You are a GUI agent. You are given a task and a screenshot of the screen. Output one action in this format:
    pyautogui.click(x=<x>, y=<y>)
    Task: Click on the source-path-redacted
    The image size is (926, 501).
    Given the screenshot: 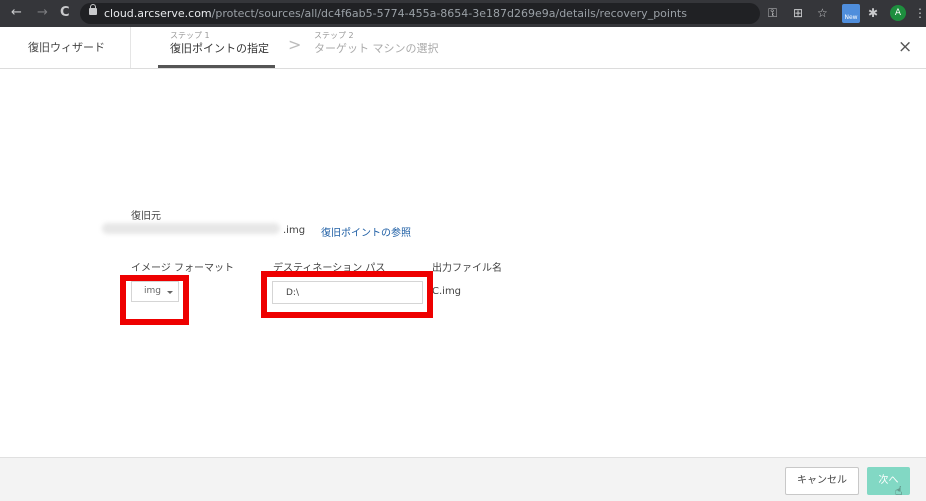 What is the action you would take?
    pyautogui.click(x=191, y=228)
    